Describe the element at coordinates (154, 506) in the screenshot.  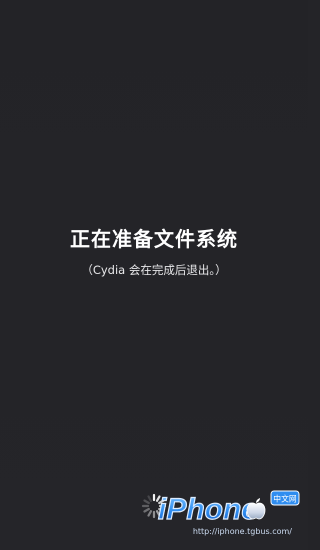
I see `spinner-icon` at that location.